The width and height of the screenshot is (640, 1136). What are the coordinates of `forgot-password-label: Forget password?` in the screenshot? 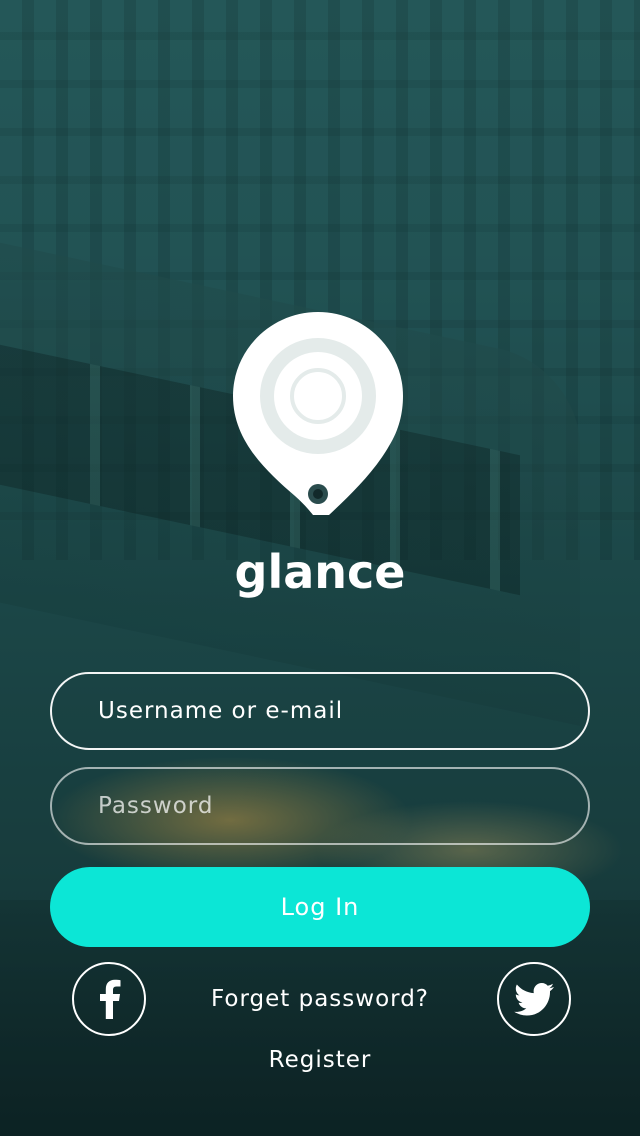 It's located at (319, 999).